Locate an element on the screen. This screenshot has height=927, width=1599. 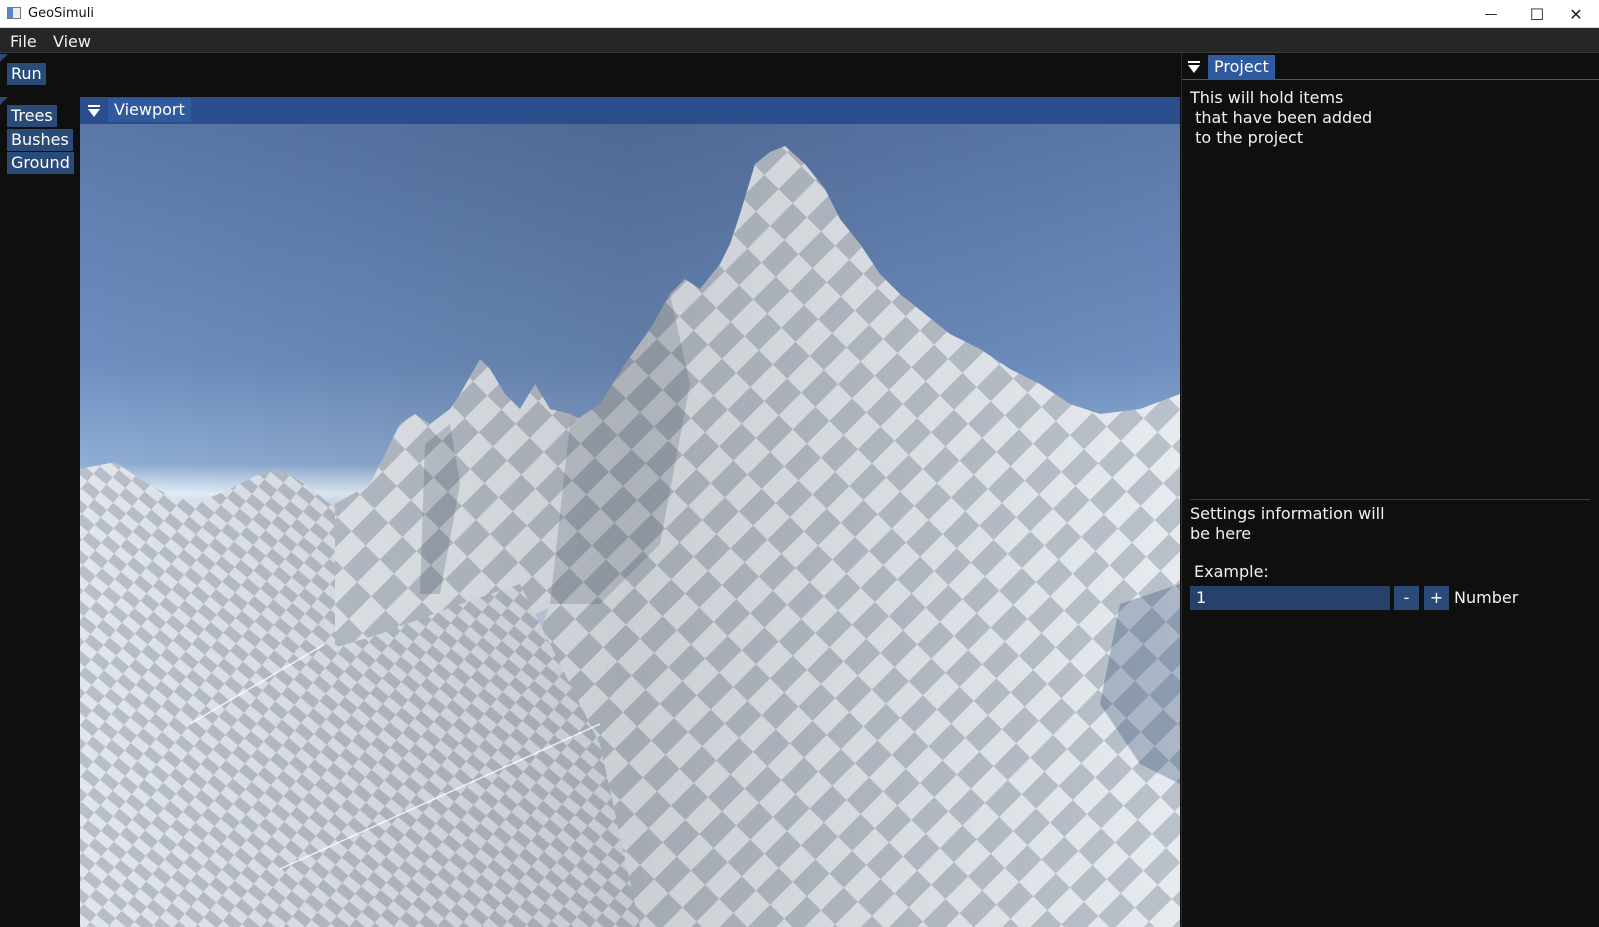
sidebar-item-bushes: Bushes is located at coordinates (40, 140).